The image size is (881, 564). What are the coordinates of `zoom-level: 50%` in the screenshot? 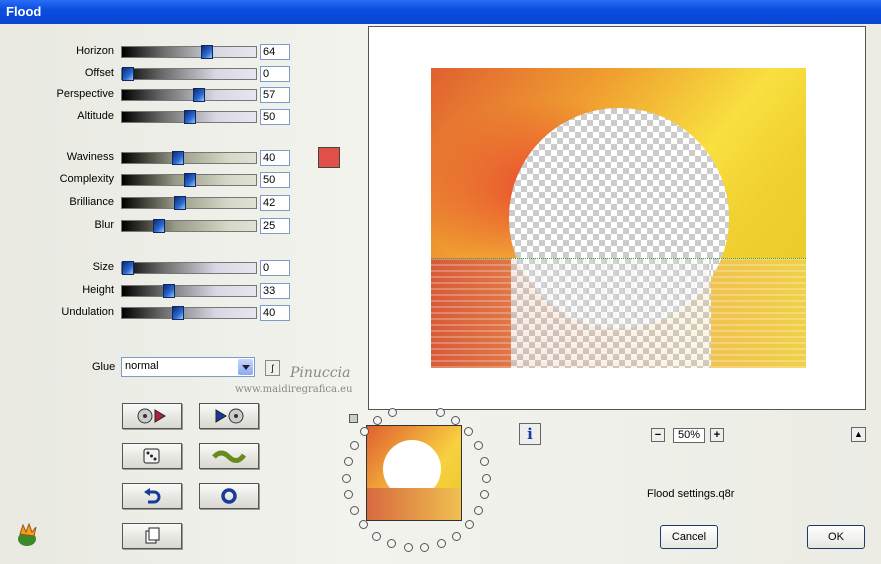 It's located at (689, 435).